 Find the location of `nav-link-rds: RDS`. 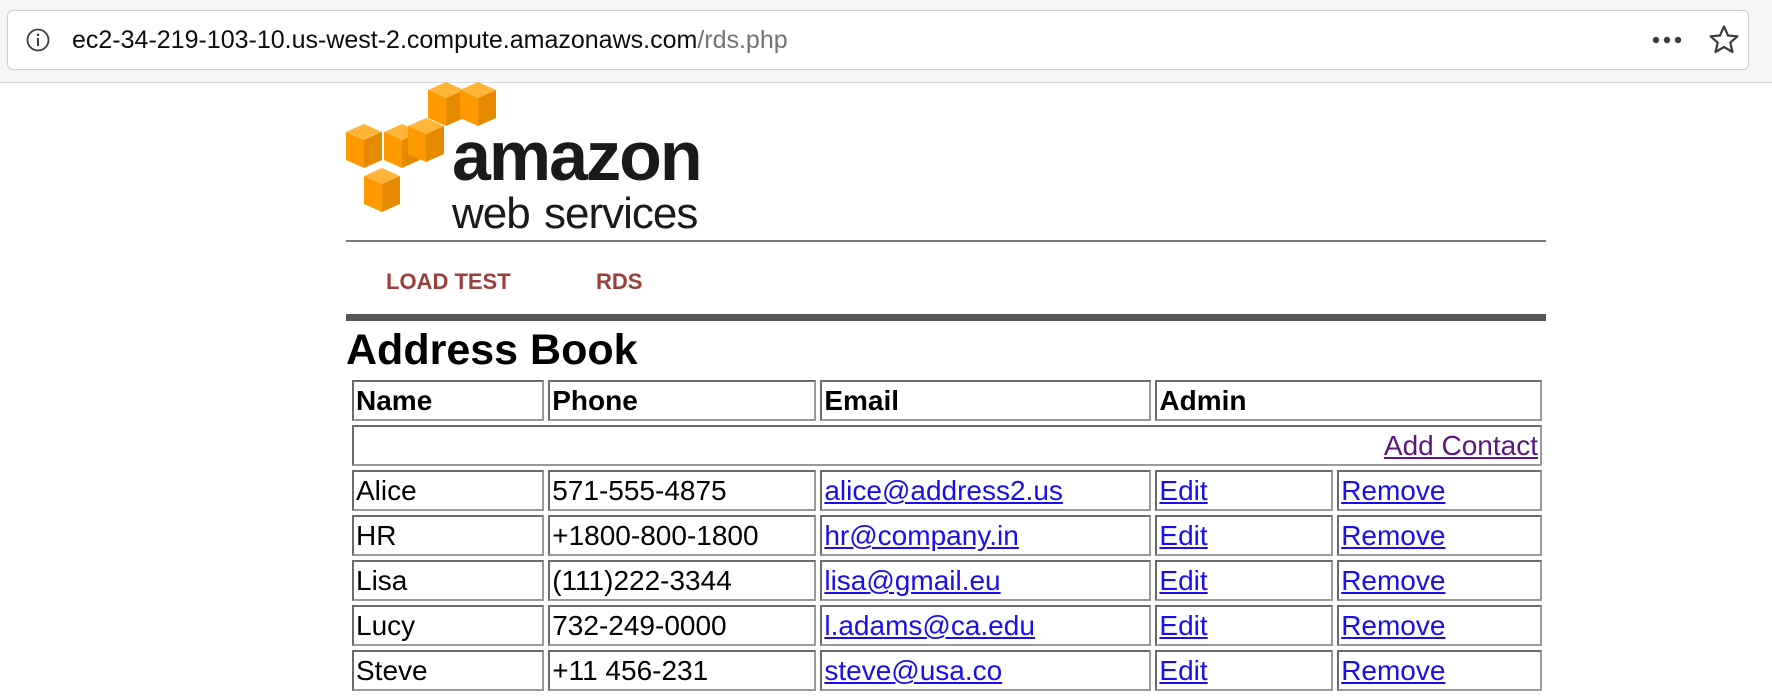

nav-link-rds: RDS is located at coordinates (619, 282).